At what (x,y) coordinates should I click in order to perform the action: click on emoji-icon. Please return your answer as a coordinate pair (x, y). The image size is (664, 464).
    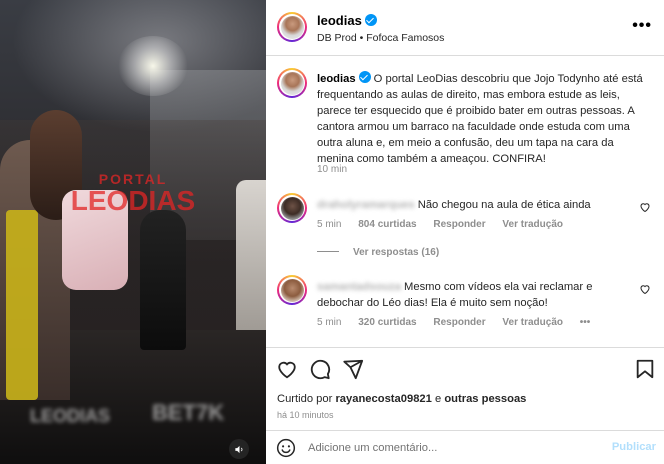
    Looking at the image, I should click on (286, 448).